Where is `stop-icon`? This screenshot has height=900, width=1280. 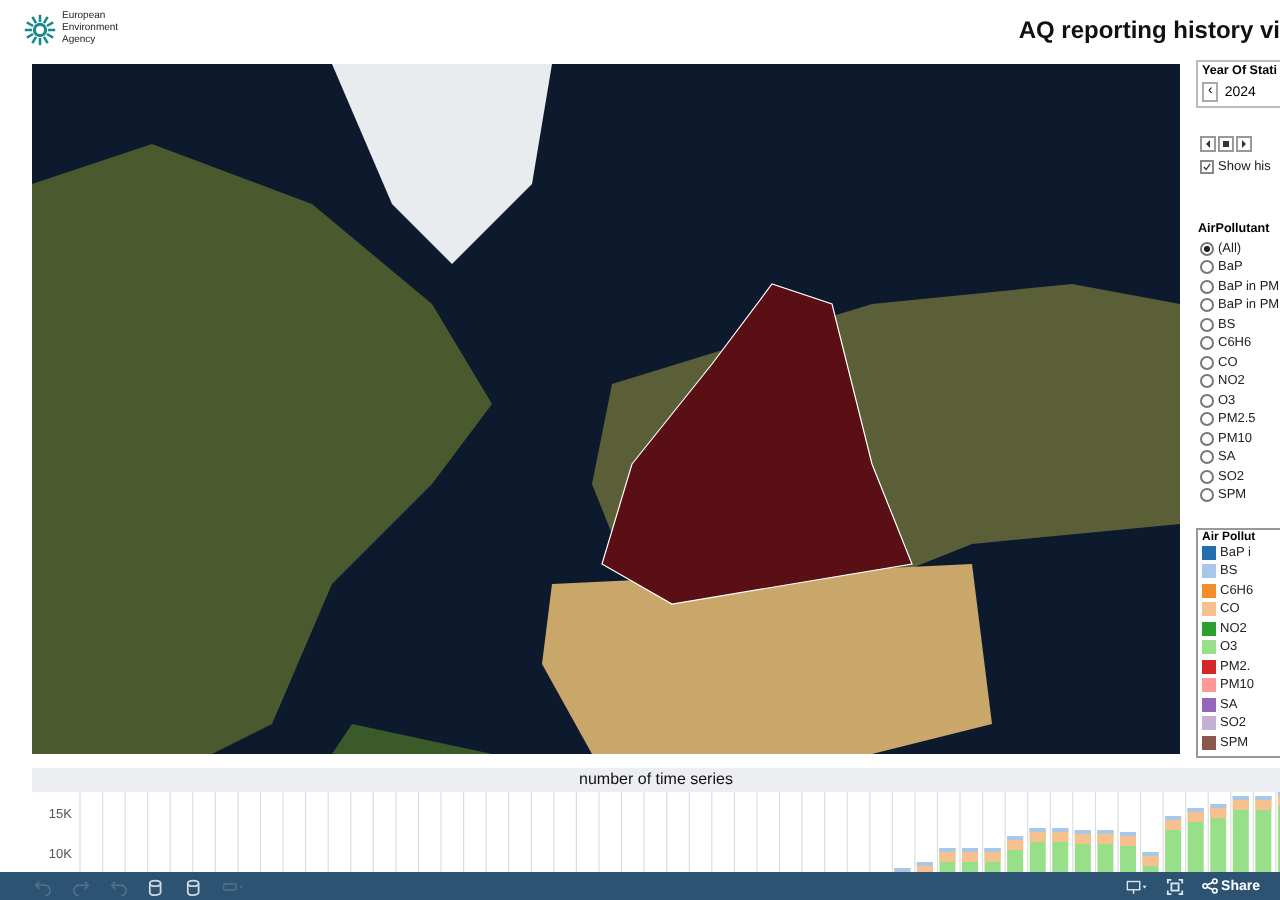
stop-icon is located at coordinates (1226, 144).